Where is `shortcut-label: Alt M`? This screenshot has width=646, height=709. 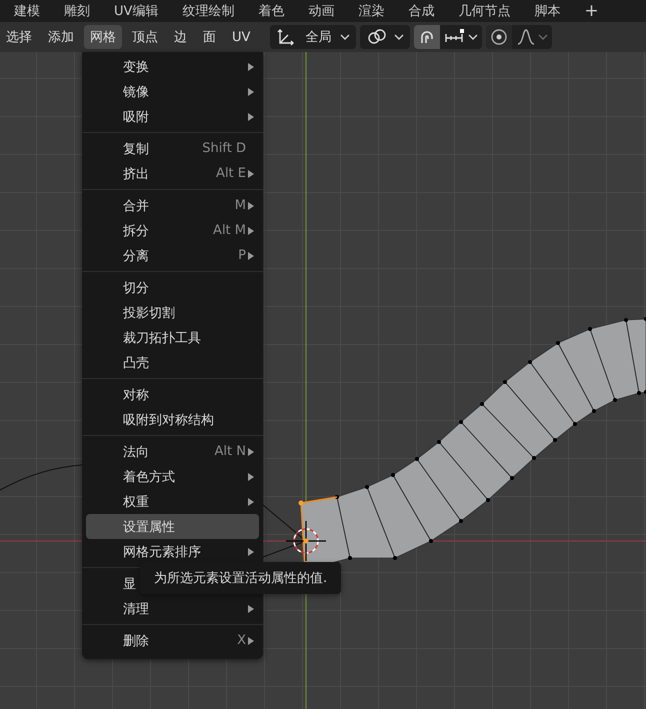 shortcut-label: Alt M is located at coordinates (229, 230).